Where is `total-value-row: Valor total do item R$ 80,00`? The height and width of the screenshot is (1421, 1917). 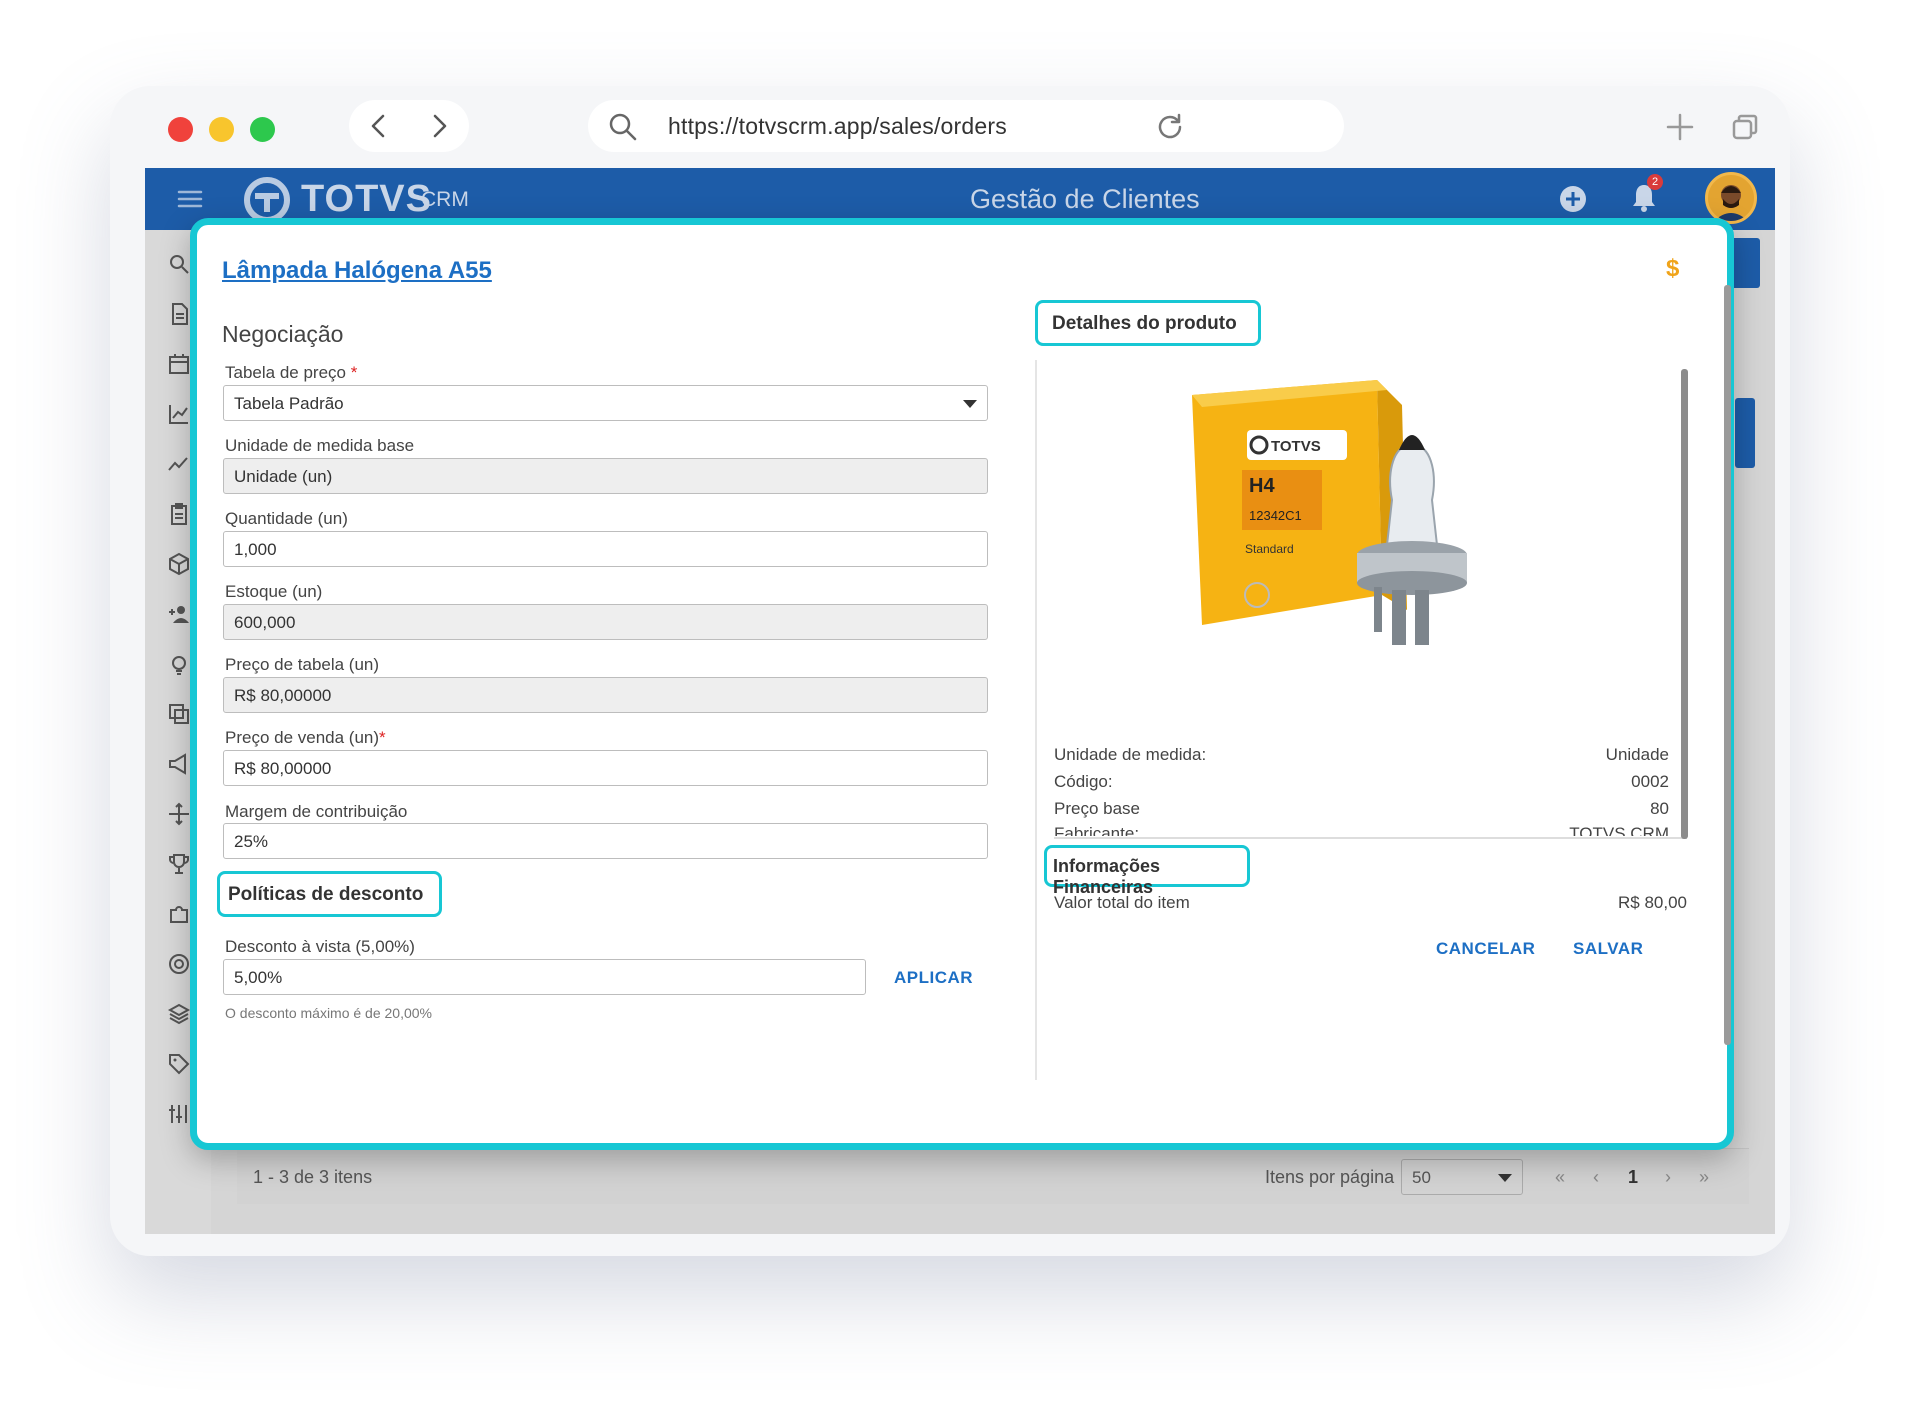 total-value-row: Valor total do item R$ 80,00 is located at coordinates (1370, 902).